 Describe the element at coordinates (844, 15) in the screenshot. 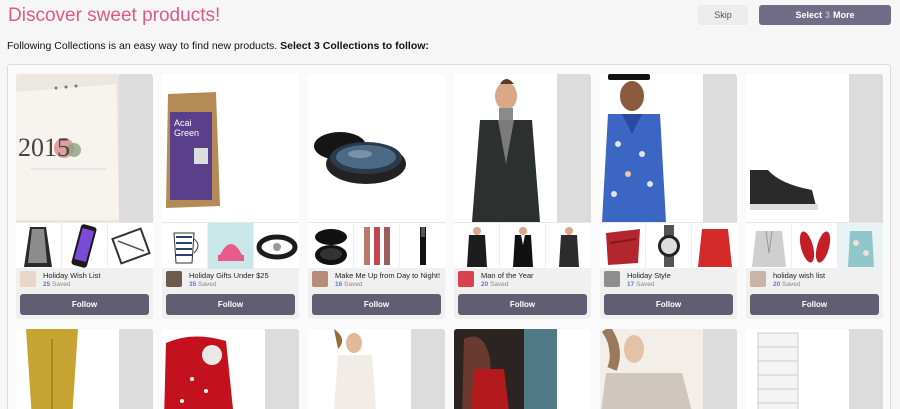

I see `select-more-suffix: More` at that location.